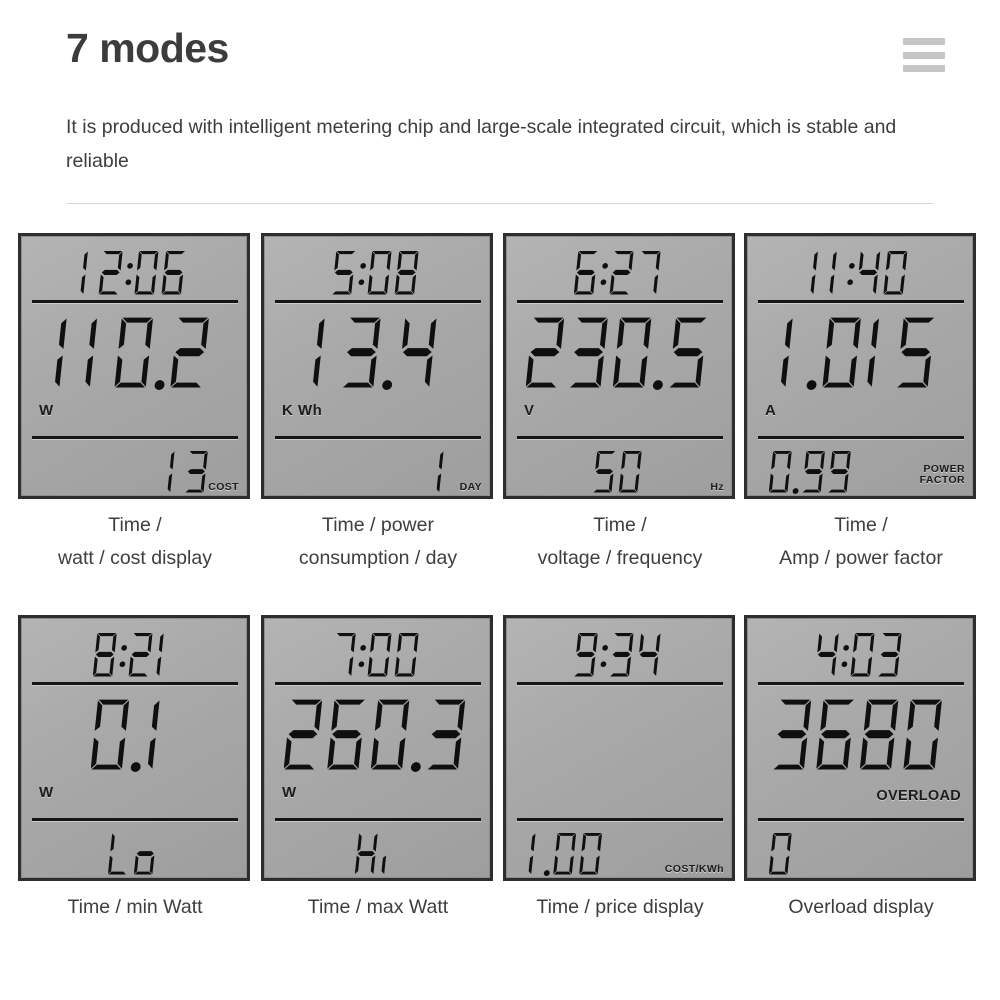 The width and height of the screenshot is (1000, 1000). Describe the element at coordinates (223, 487) in the screenshot. I see `panel-sublabel: COST` at that location.